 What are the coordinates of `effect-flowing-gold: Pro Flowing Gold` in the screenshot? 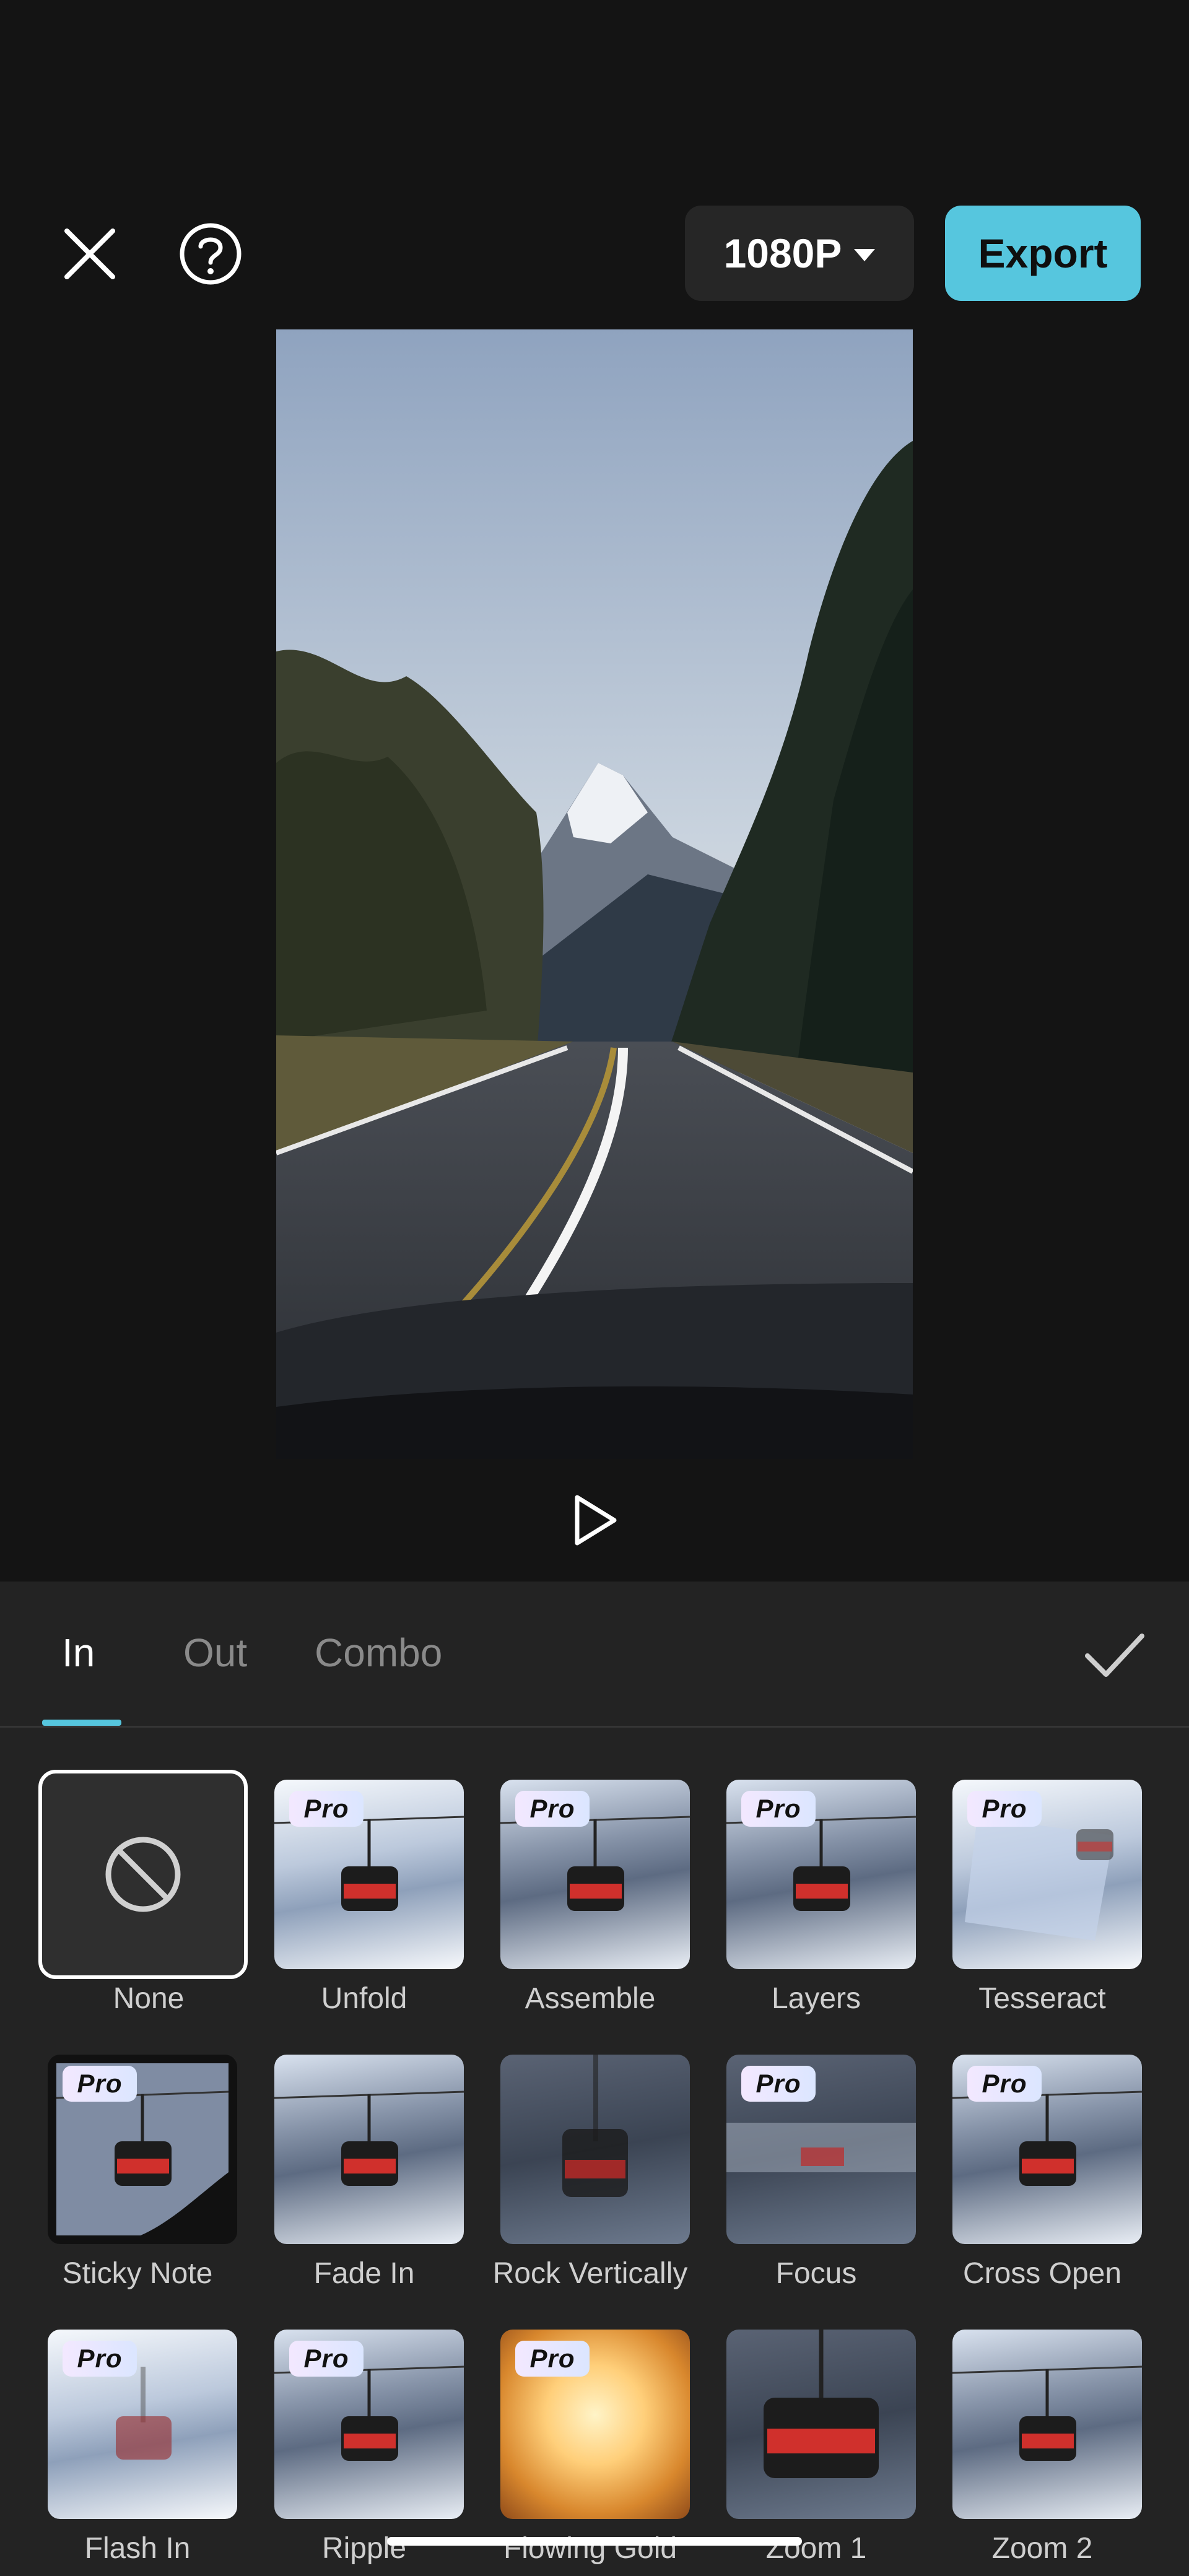 It's located at (590, 2421).